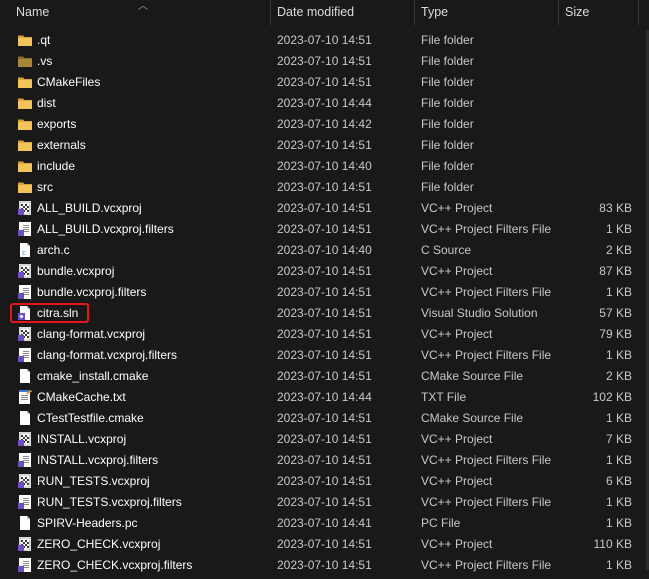  What do you see at coordinates (618, 481) in the screenshot?
I see `file-size: 6 KB` at bounding box center [618, 481].